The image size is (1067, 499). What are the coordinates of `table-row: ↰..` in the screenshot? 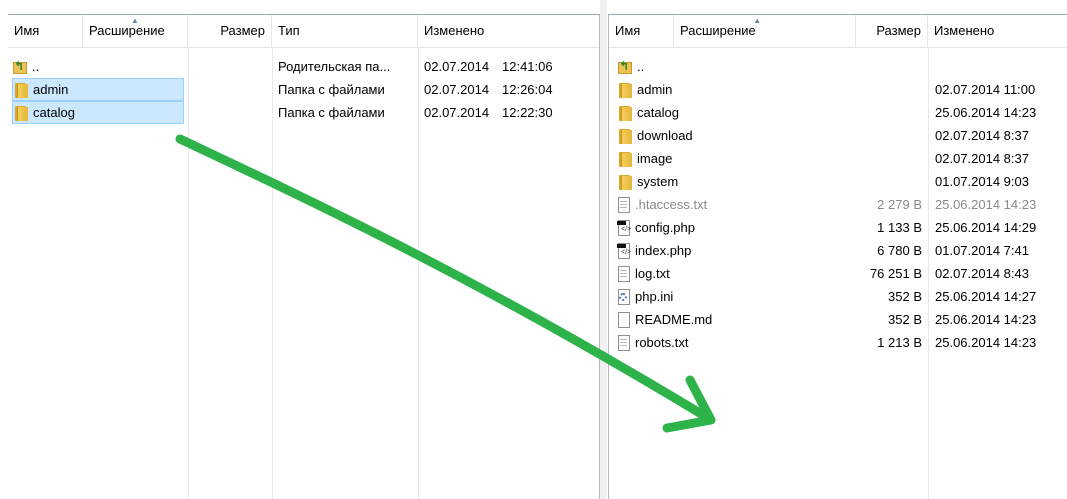 It's located at (838, 66).